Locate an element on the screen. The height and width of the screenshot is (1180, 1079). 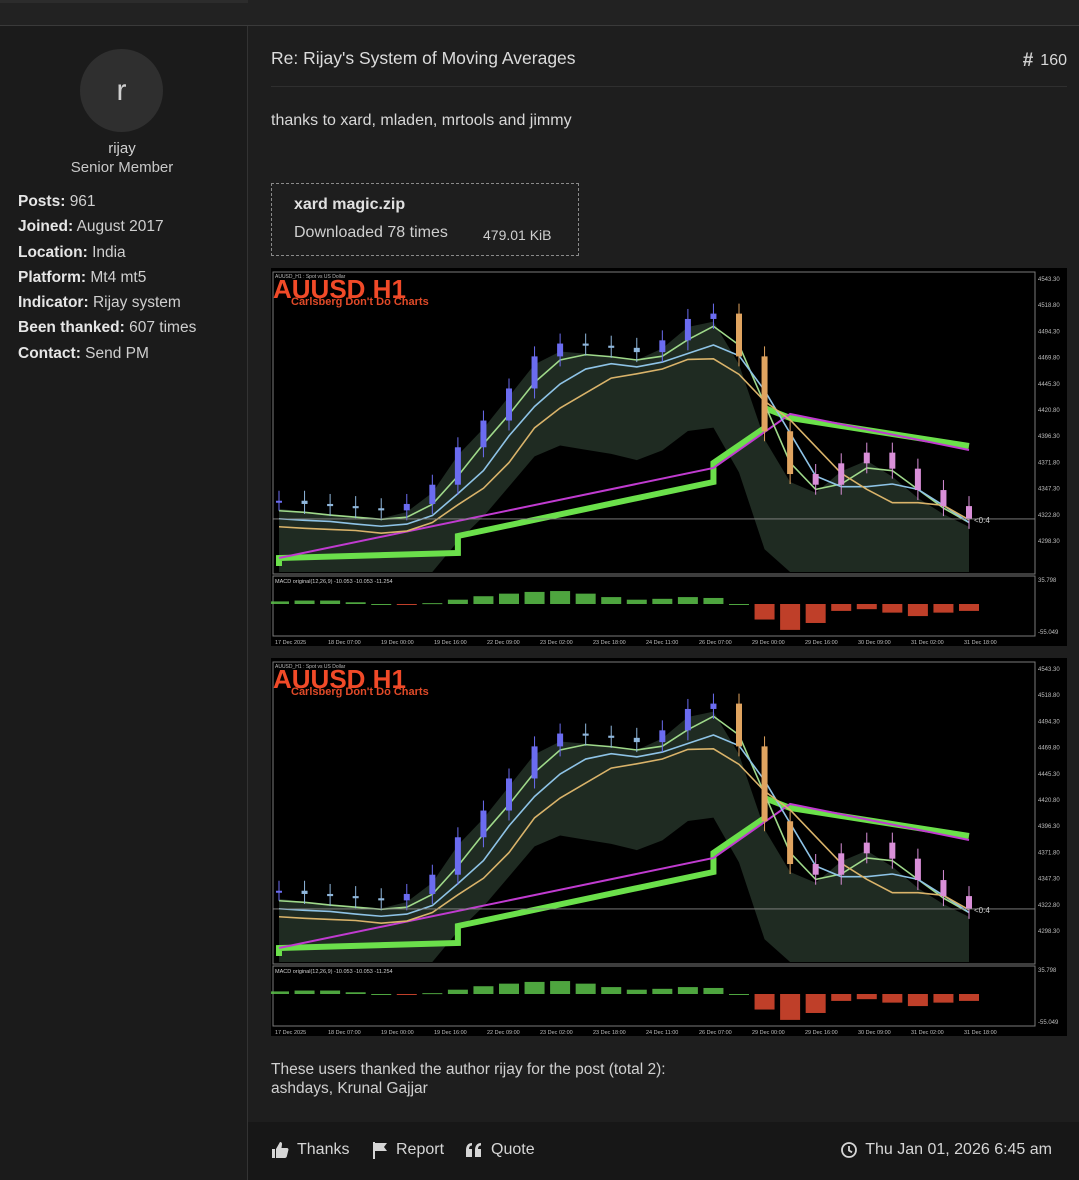
y-tick-label: 4347.30 is located at coordinates (1049, 490).